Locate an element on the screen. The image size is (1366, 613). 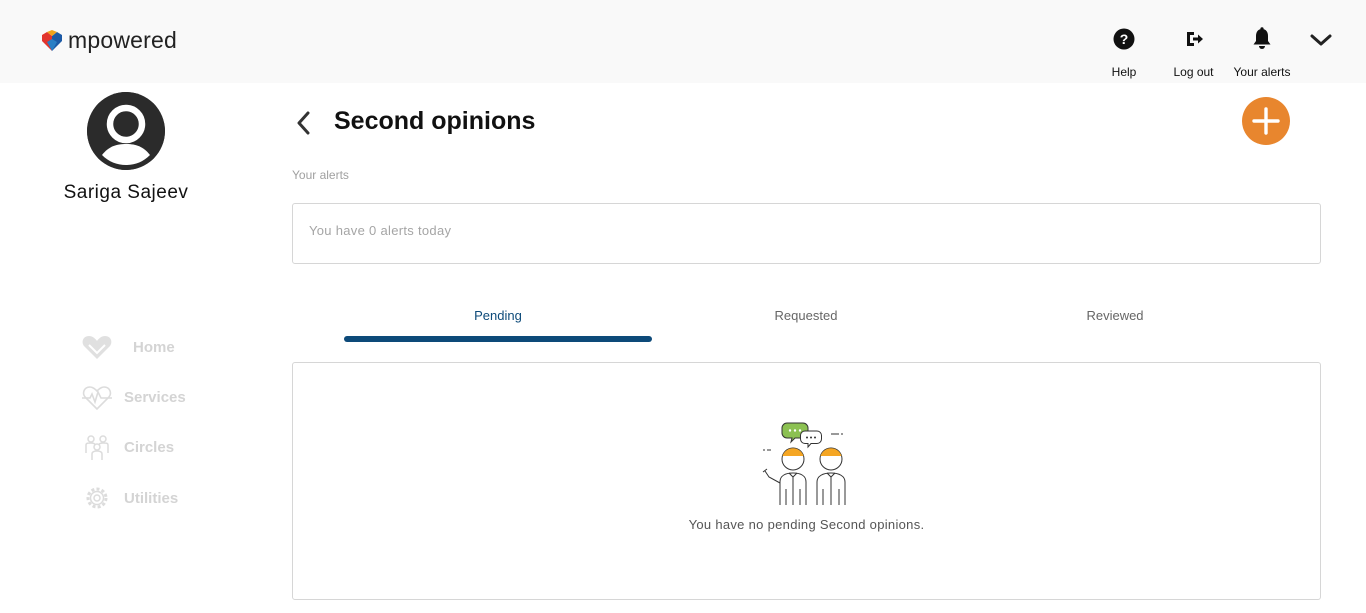
sidebar-item-home: Home is located at coordinates (145, 347).